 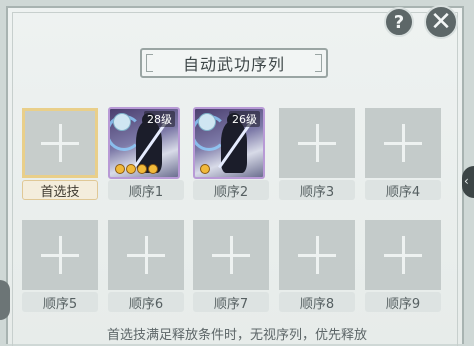 What do you see at coordinates (244, 119) in the screenshot?
I see `skill-level: 26级` at bounding box center [244, 119].